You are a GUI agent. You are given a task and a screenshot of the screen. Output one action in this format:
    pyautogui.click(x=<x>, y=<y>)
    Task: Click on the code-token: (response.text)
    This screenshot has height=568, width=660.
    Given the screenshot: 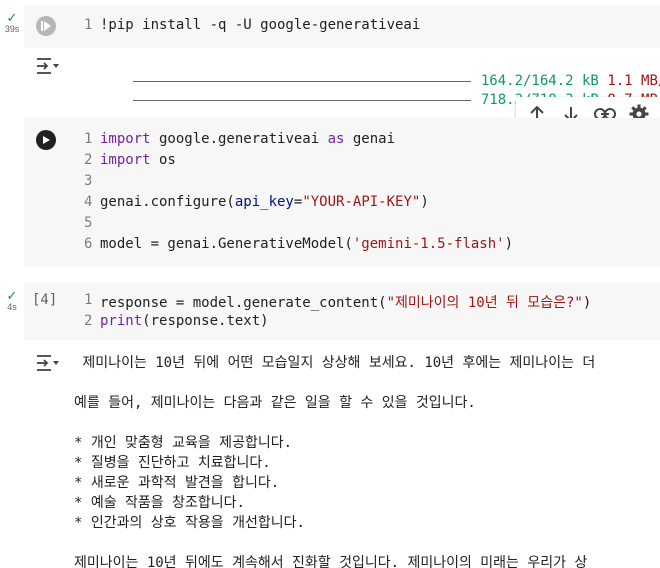 What is the action you would take?
    pyautogui.click(x=205, y=321)
    